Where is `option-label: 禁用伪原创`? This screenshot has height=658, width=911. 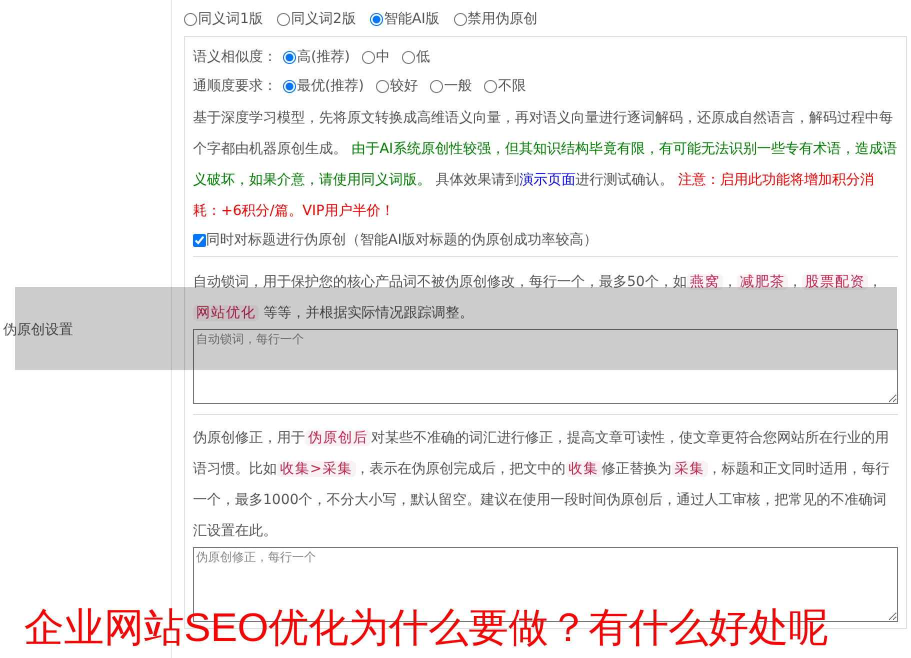
option-label: 禁用伪原创 is located at coordinates (503, 19).